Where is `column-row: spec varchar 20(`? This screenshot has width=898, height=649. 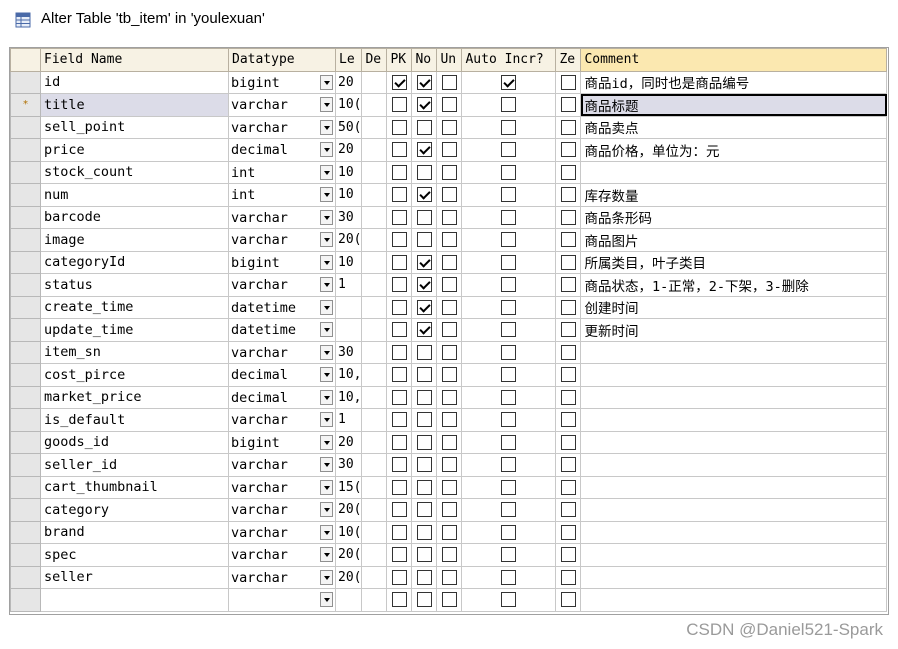
column-row: spec varchar 20( is located at coordinates (449, 555).